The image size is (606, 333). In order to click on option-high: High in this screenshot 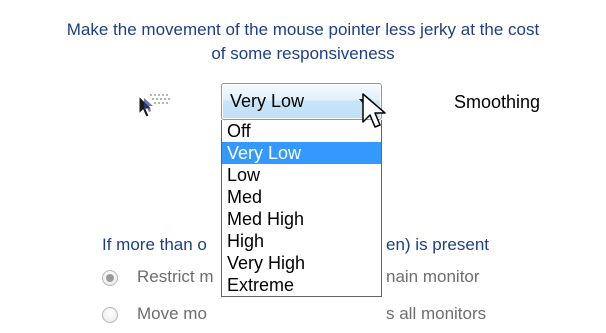, I will do `click(301, 241)`.